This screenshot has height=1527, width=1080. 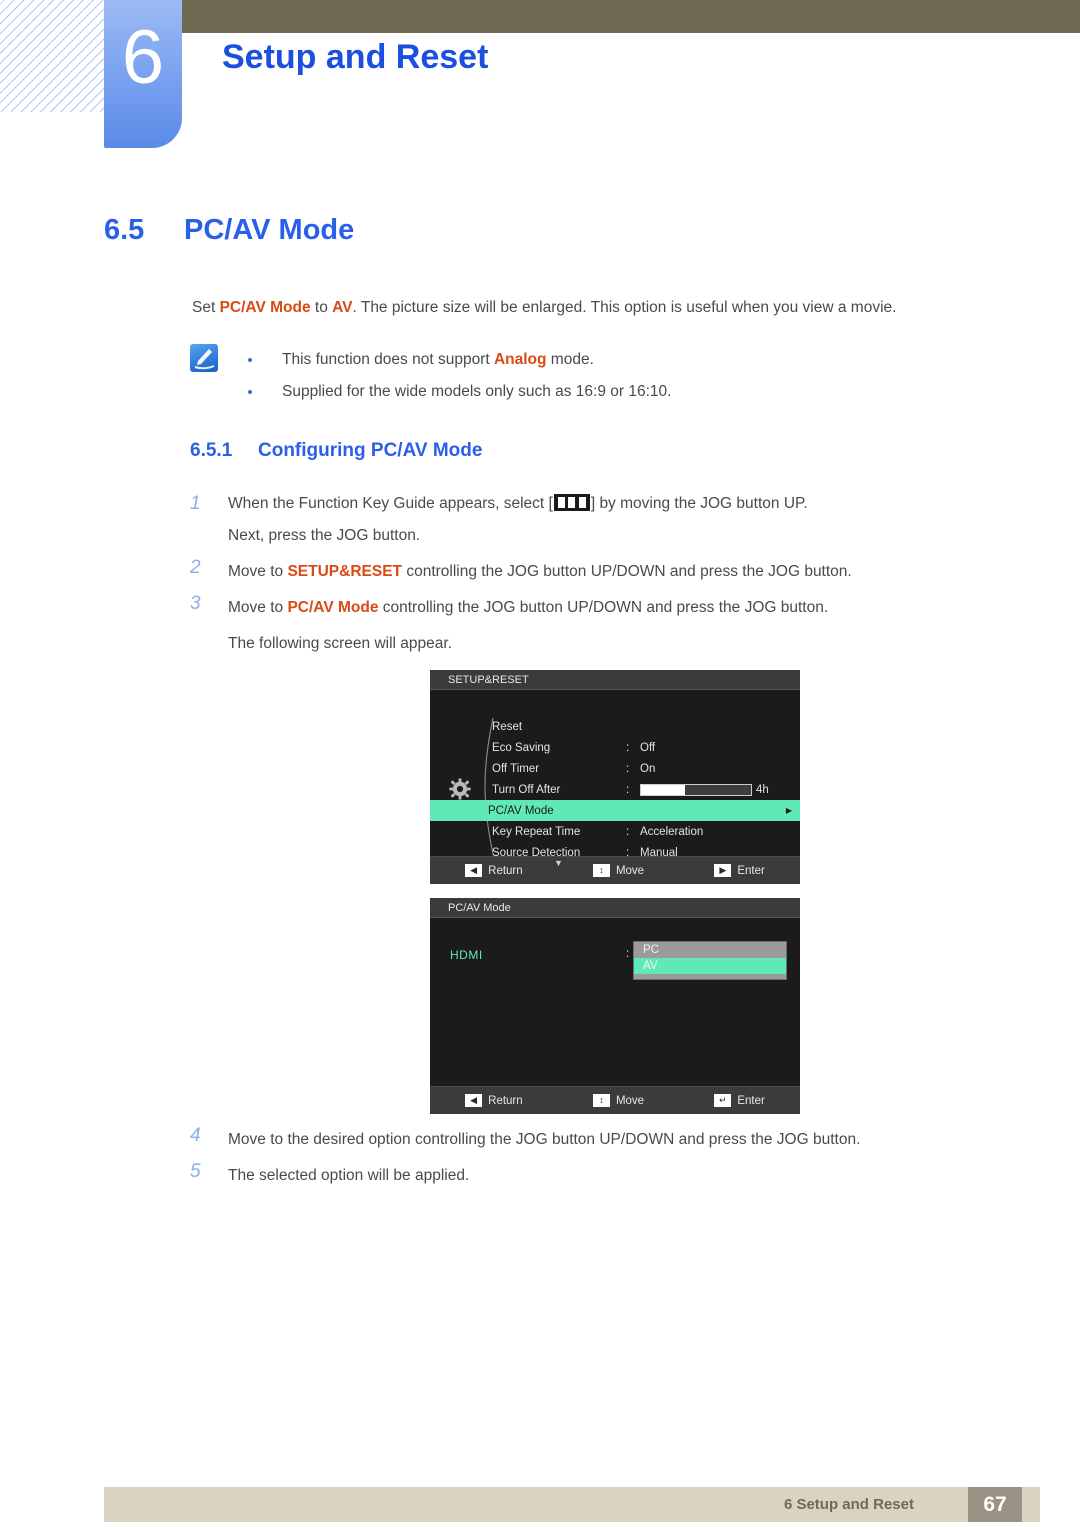 What do you see at coordinates (601, 1100) in the screenshot?
I see `up-down-arrow-icon: ↕` at bounding box center [601, 1100].